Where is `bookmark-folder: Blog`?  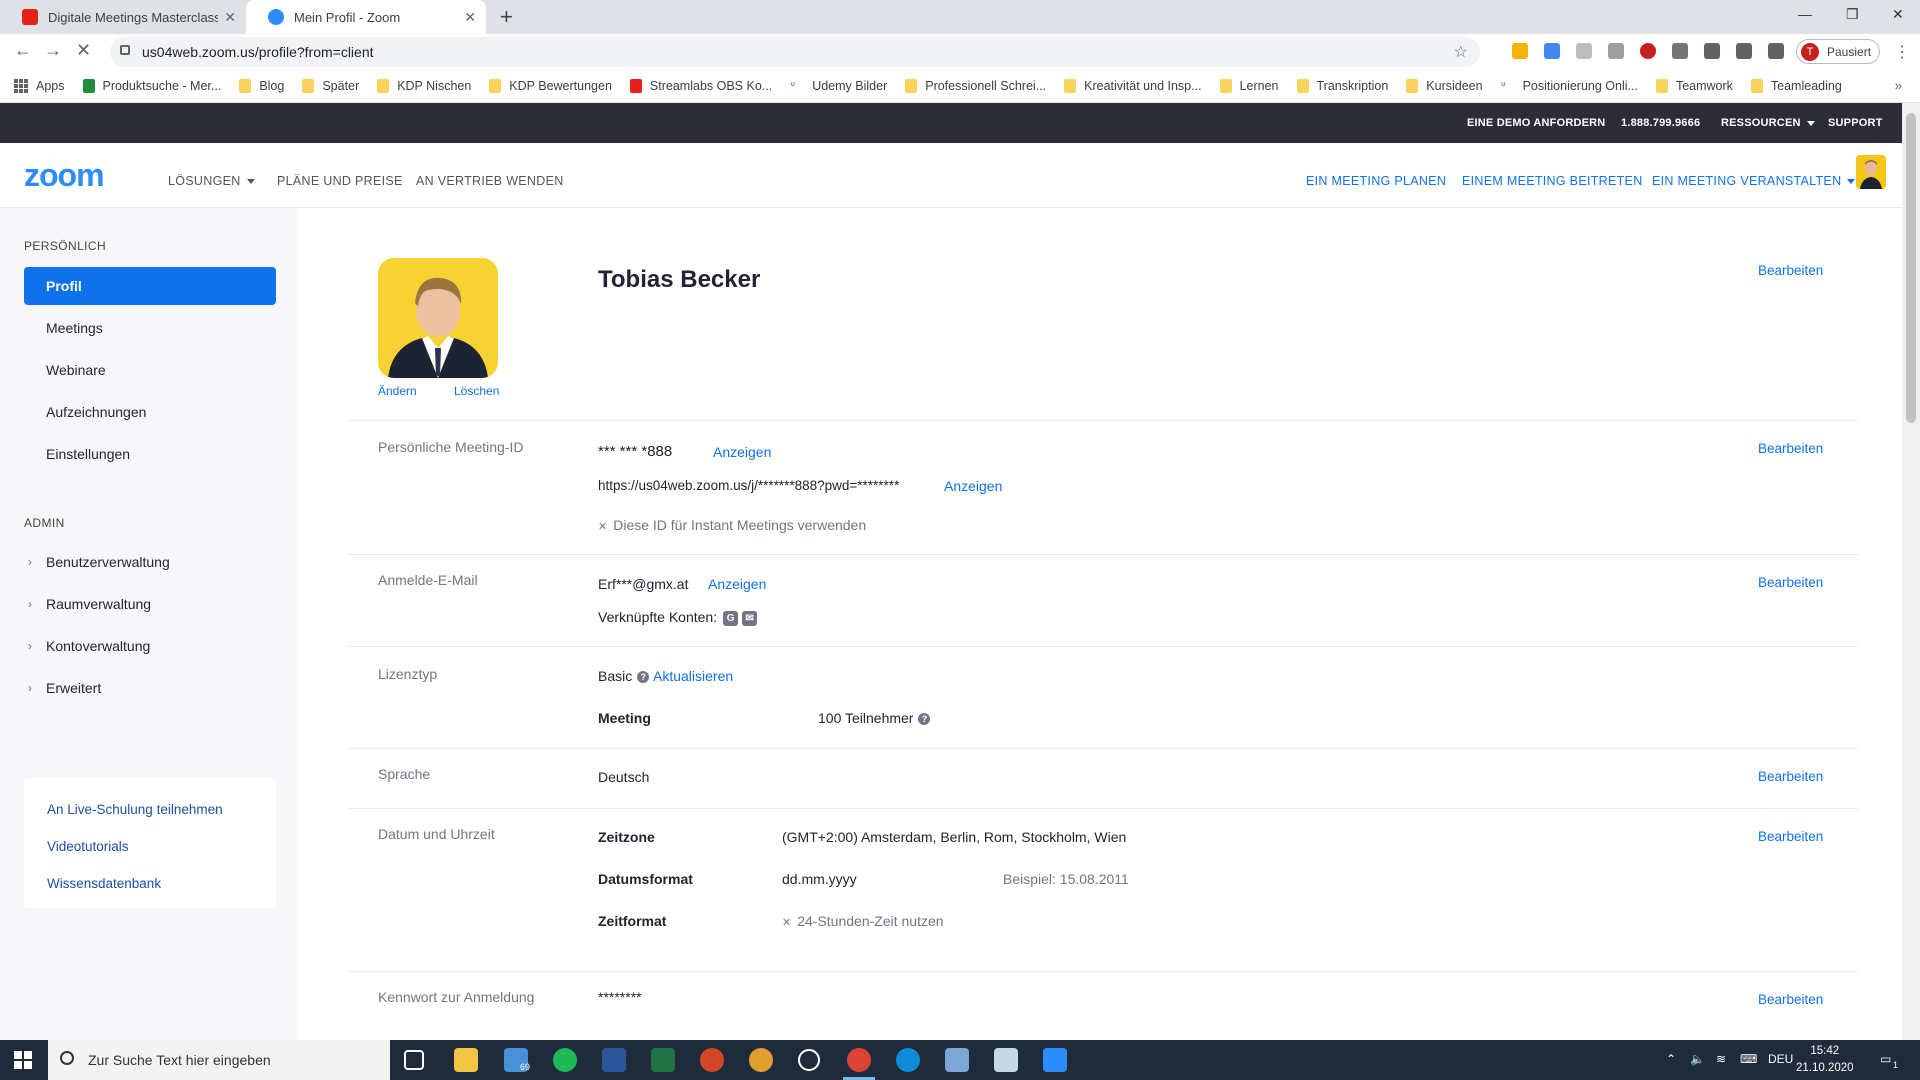
bookmark-folder: Blog is located at coordinates (261, 86).